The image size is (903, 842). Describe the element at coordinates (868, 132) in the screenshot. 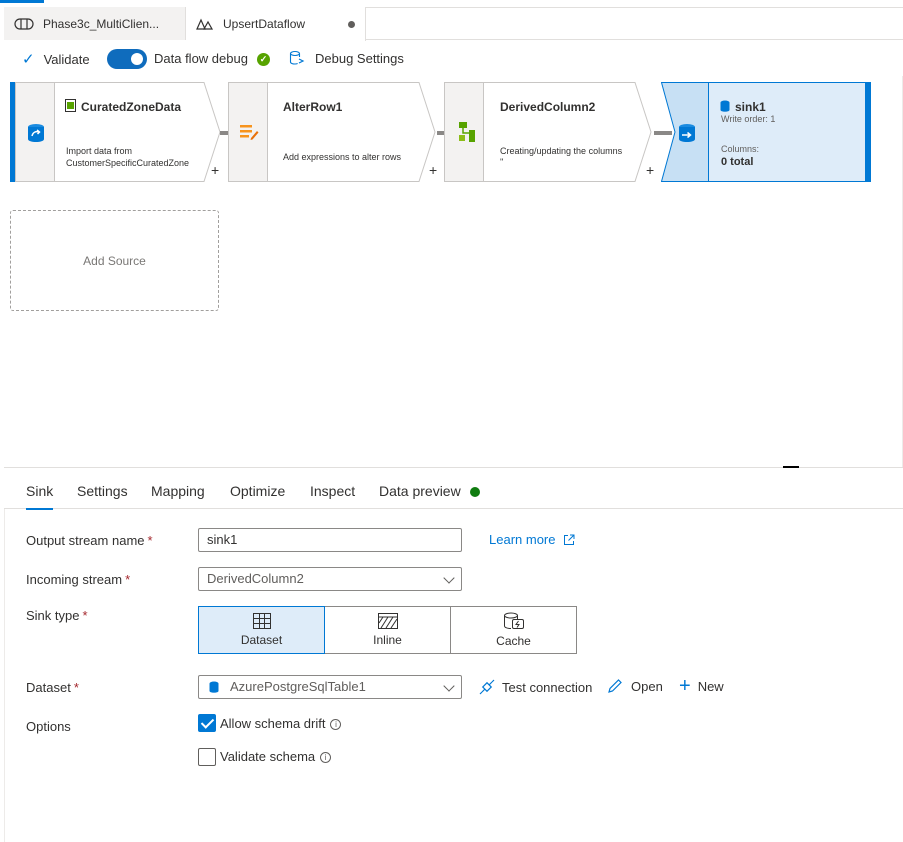

I see `sink-node-accent` at that location.